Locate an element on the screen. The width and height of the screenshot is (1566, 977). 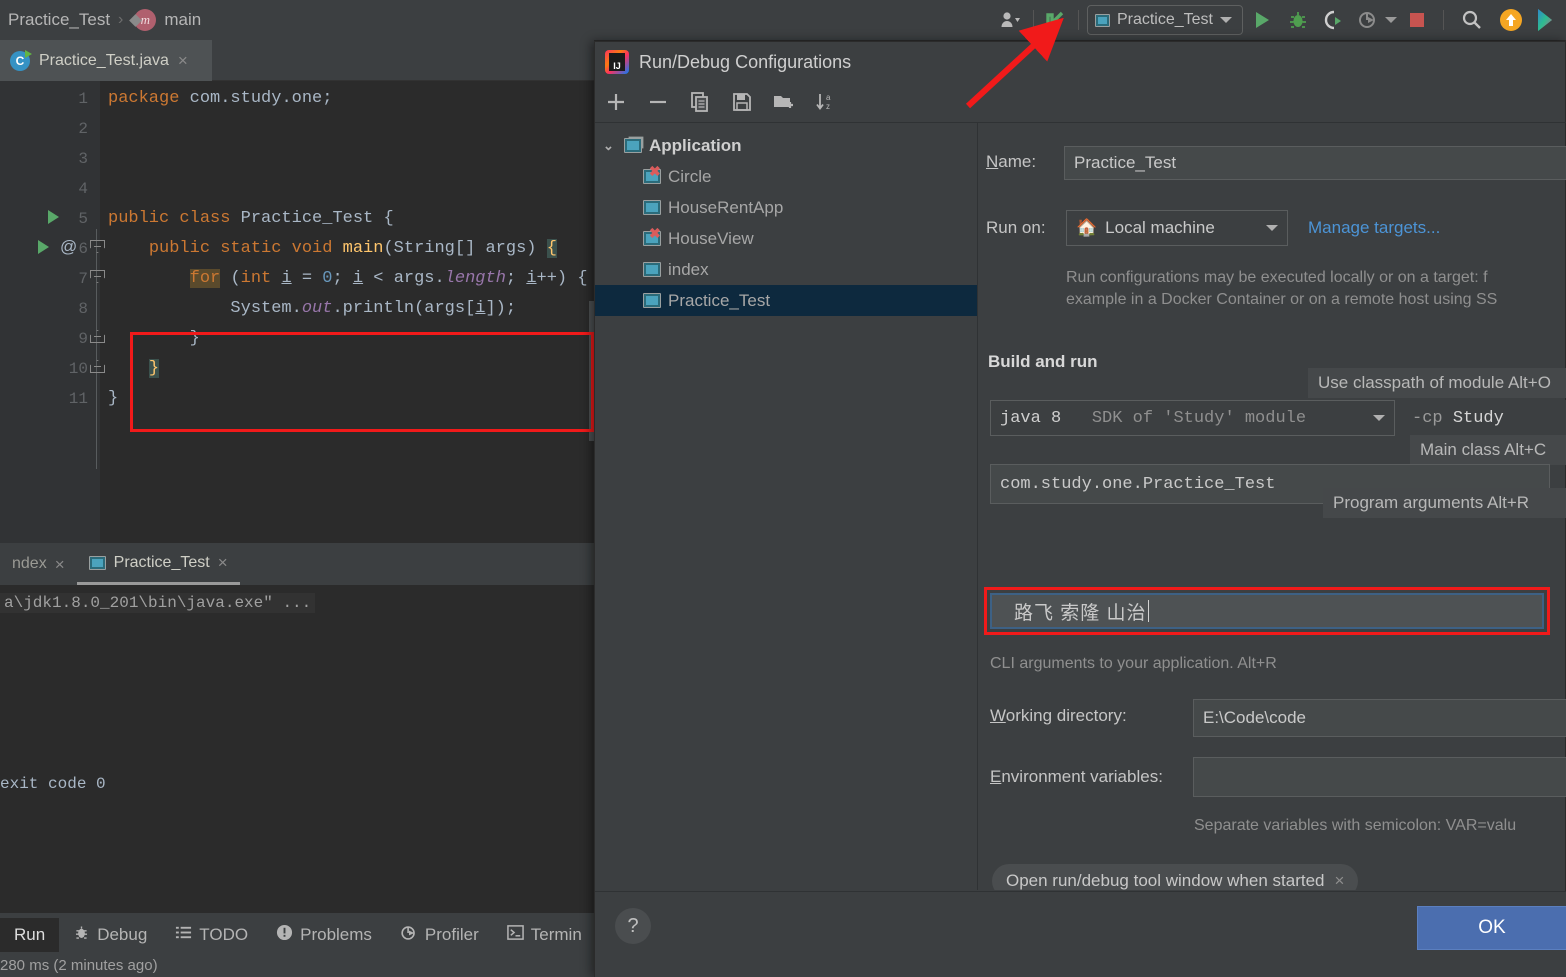
tree-item-practice-test: Practice_Test is located at coordinates (786, 300).